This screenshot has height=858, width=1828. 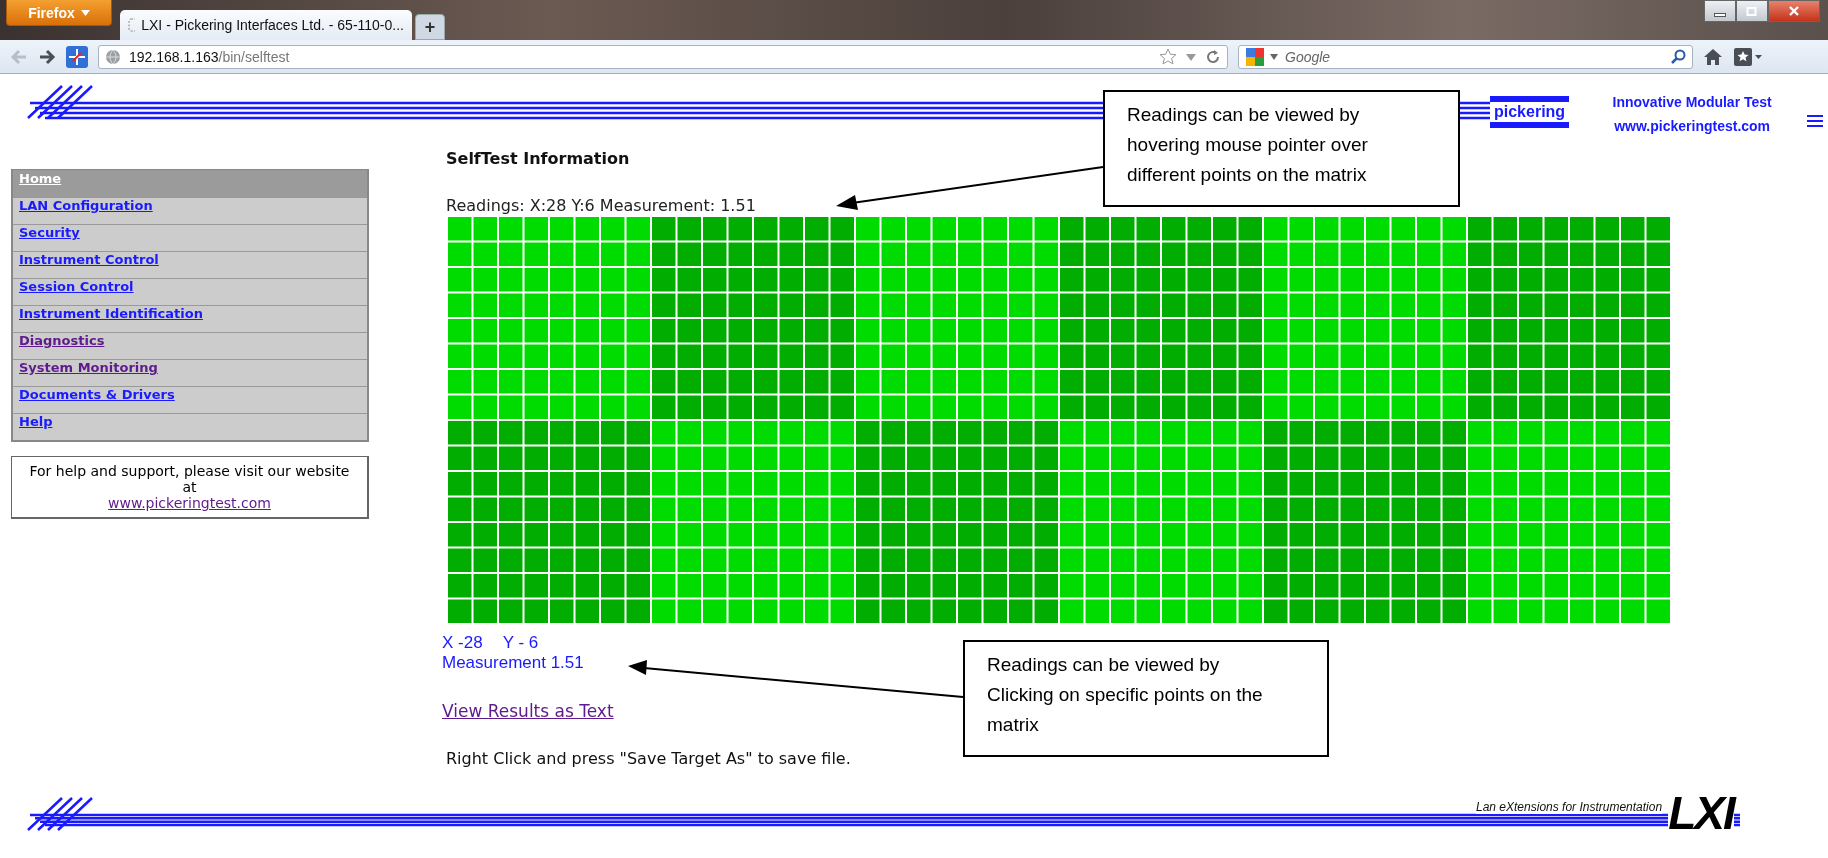 I want to click on brand-logo: pickering, so click(x=1530, y=112).